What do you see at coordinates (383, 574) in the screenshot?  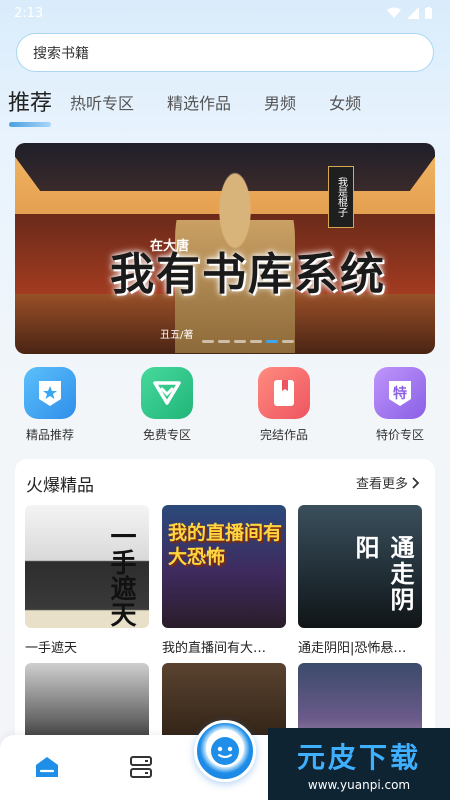 I see `cover-title: 通走阴阳` at bounding box center [383, 574].